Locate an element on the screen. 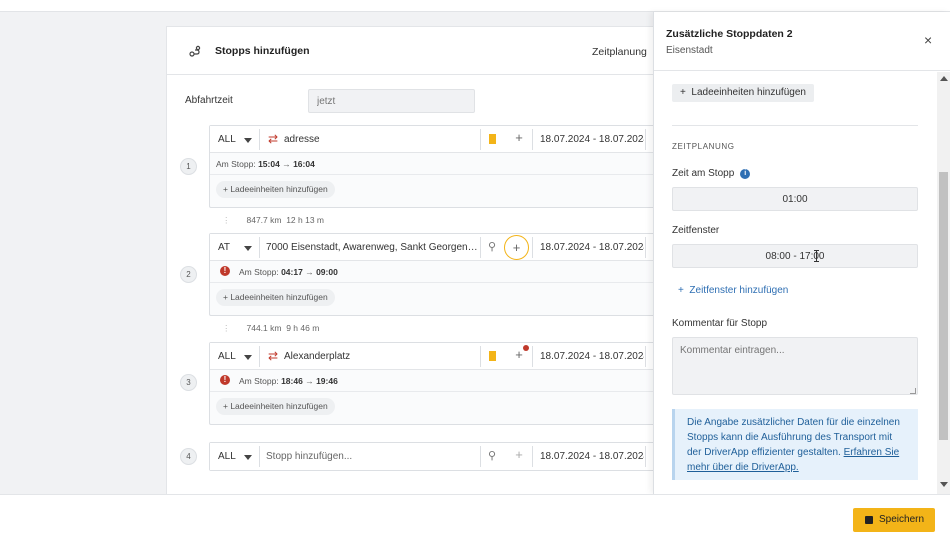  scroll-up-icon is located at coordinates (944, 78).